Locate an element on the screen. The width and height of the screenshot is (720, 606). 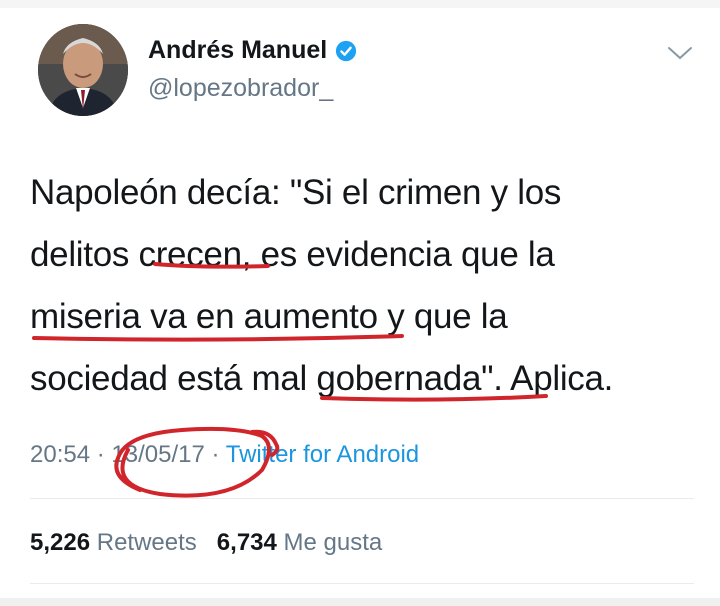
avatar is located at coordinates (83, 70).